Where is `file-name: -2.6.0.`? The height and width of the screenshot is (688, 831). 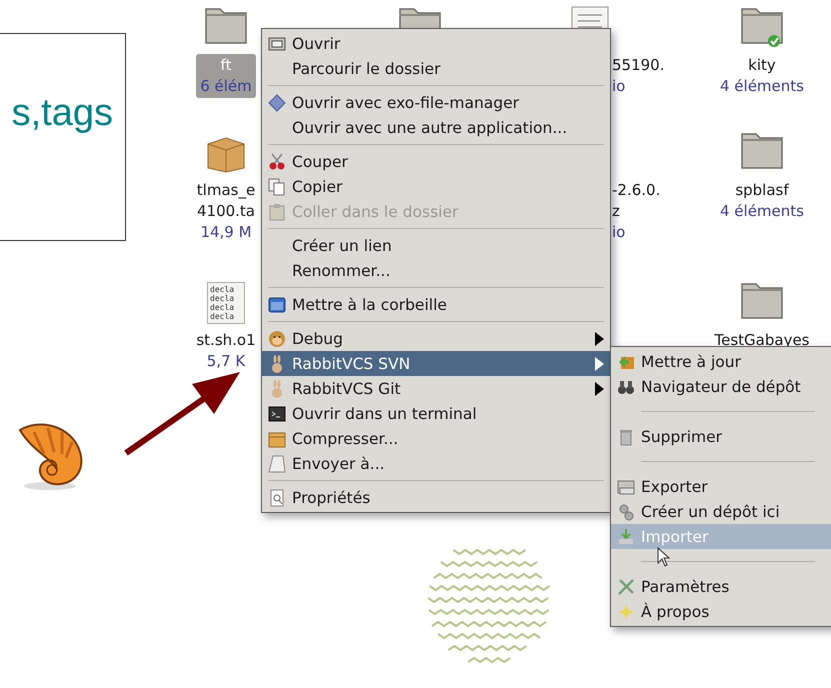
file-name: -2.6.0. is located at coordinates (636, 190).